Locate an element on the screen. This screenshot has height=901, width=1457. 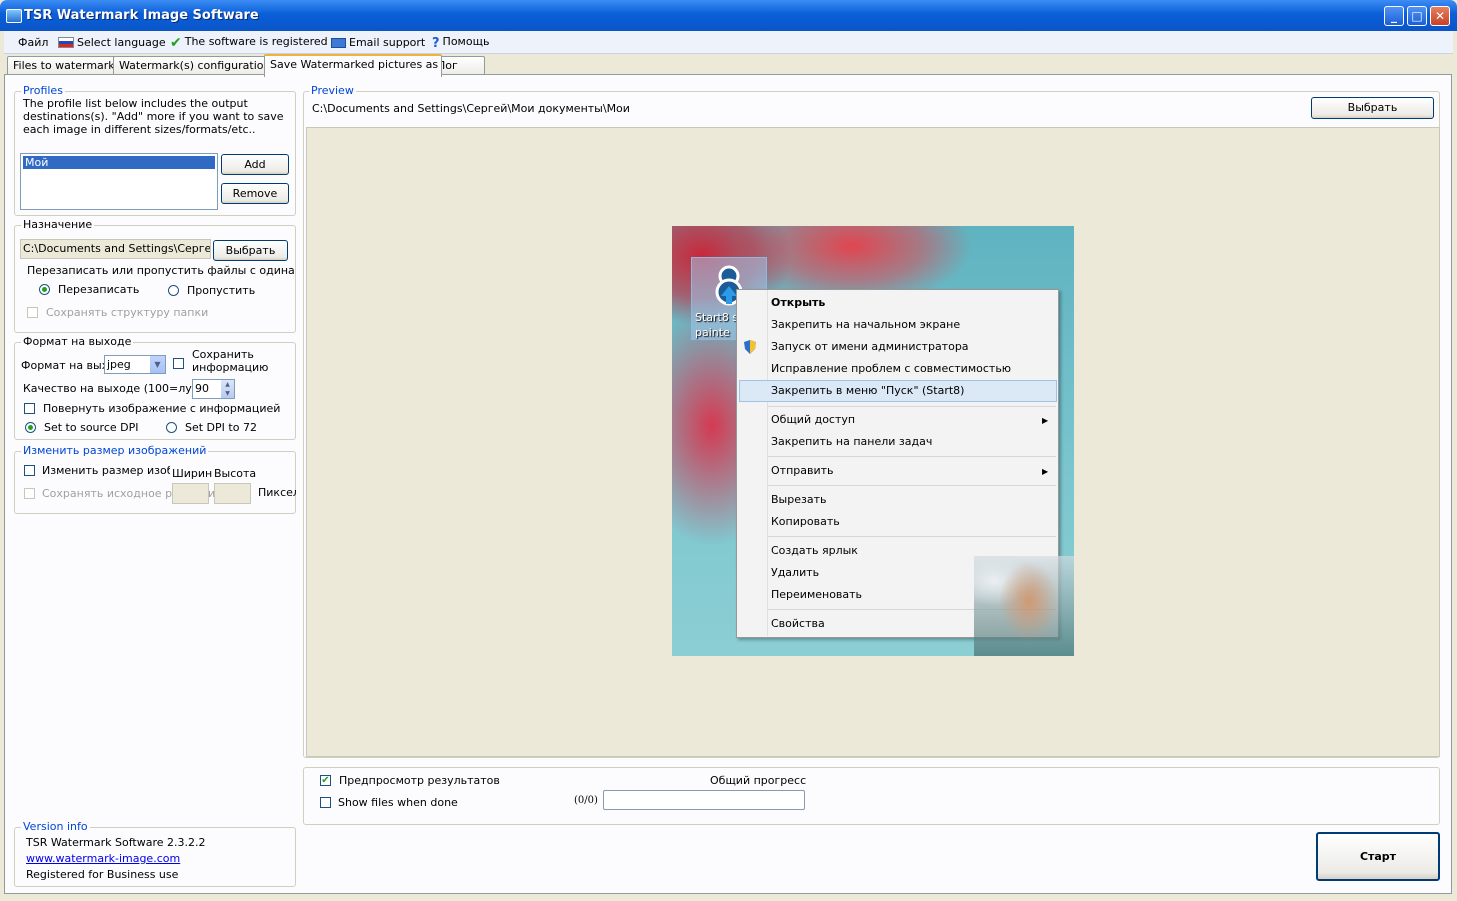
rotate-checkbox is located at coordinates (29, 408).